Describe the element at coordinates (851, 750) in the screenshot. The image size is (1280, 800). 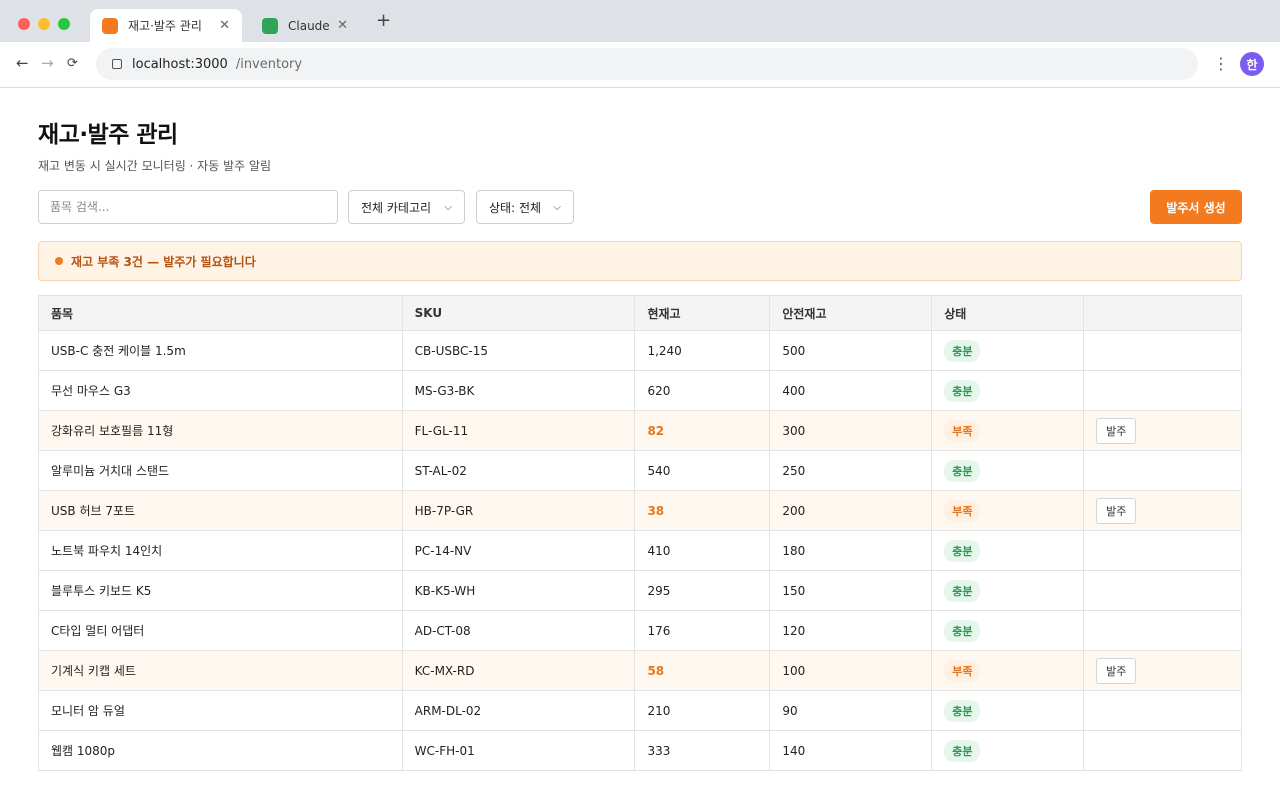
I see `safety-stock-cell: 140` at that location.